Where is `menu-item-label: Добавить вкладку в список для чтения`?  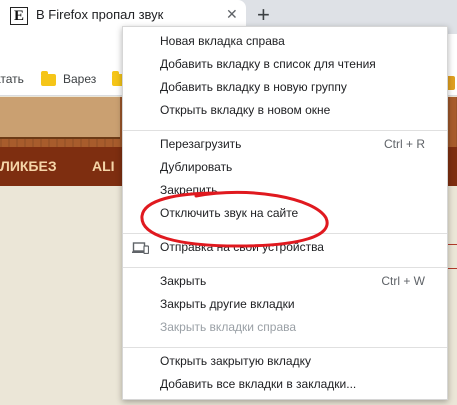 menu-item-label: Добавить вкладку в список для чтения is located at coordinates (268, 64).